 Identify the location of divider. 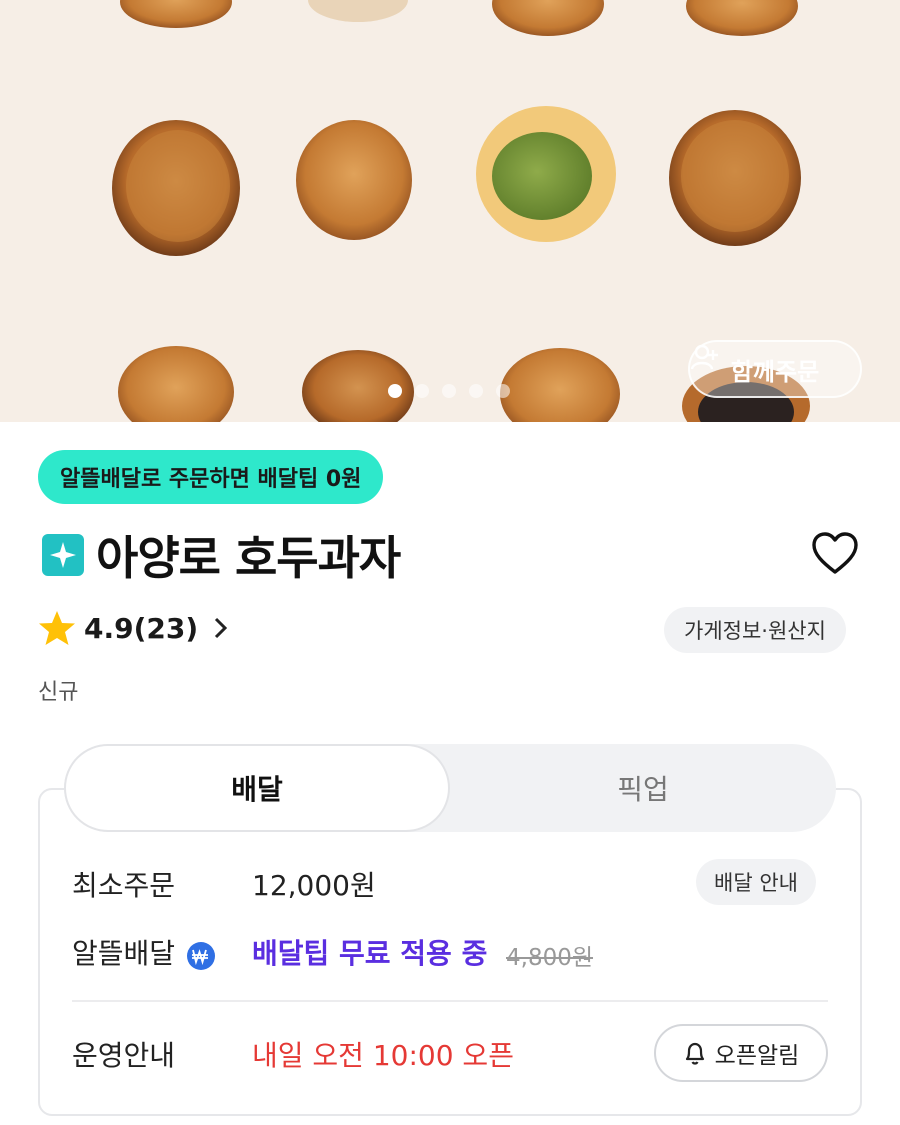
(450, 1001).